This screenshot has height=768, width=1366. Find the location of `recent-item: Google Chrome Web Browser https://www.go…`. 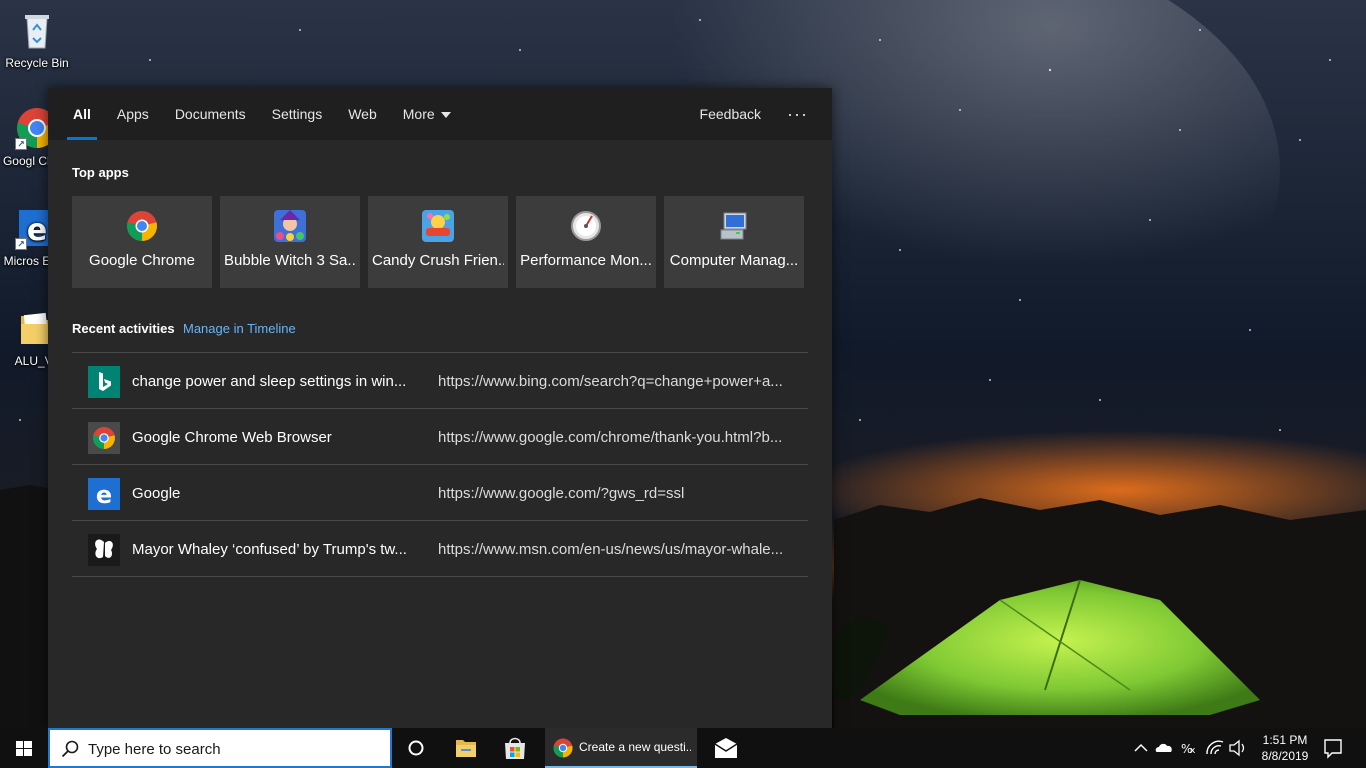

recent-item: Google Chrome Web Browser https://www.go… is located at coordinates (440, 437).